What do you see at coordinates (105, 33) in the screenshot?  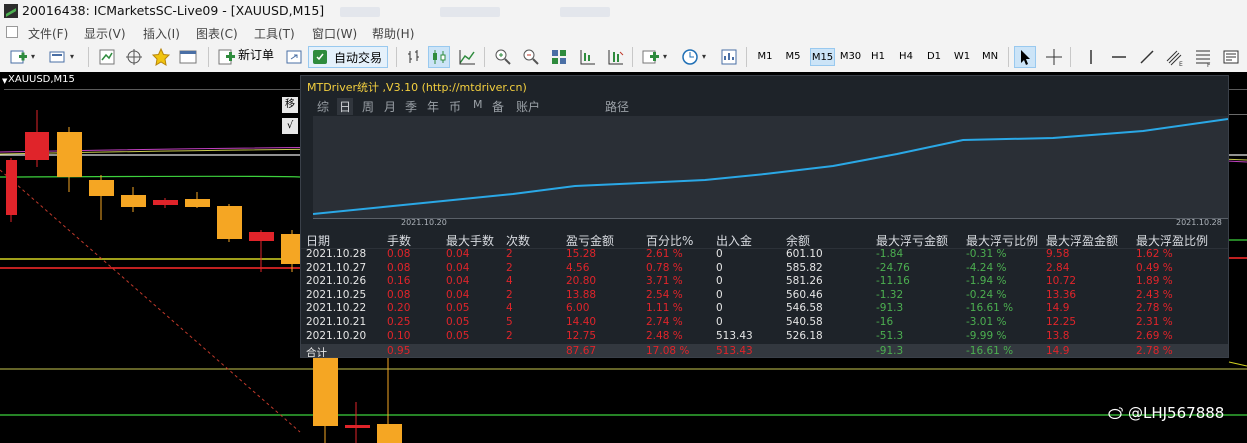 I see `menu-view: 显示(V)` at bounding box center [105, 33].